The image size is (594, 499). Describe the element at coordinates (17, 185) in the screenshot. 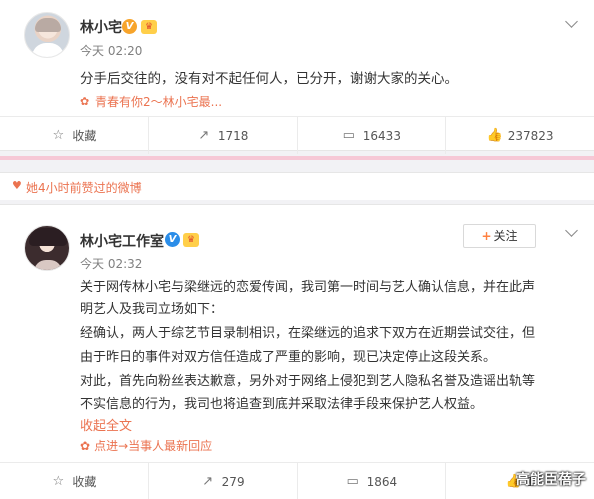

I see `heart-icon: ♥` at that location.